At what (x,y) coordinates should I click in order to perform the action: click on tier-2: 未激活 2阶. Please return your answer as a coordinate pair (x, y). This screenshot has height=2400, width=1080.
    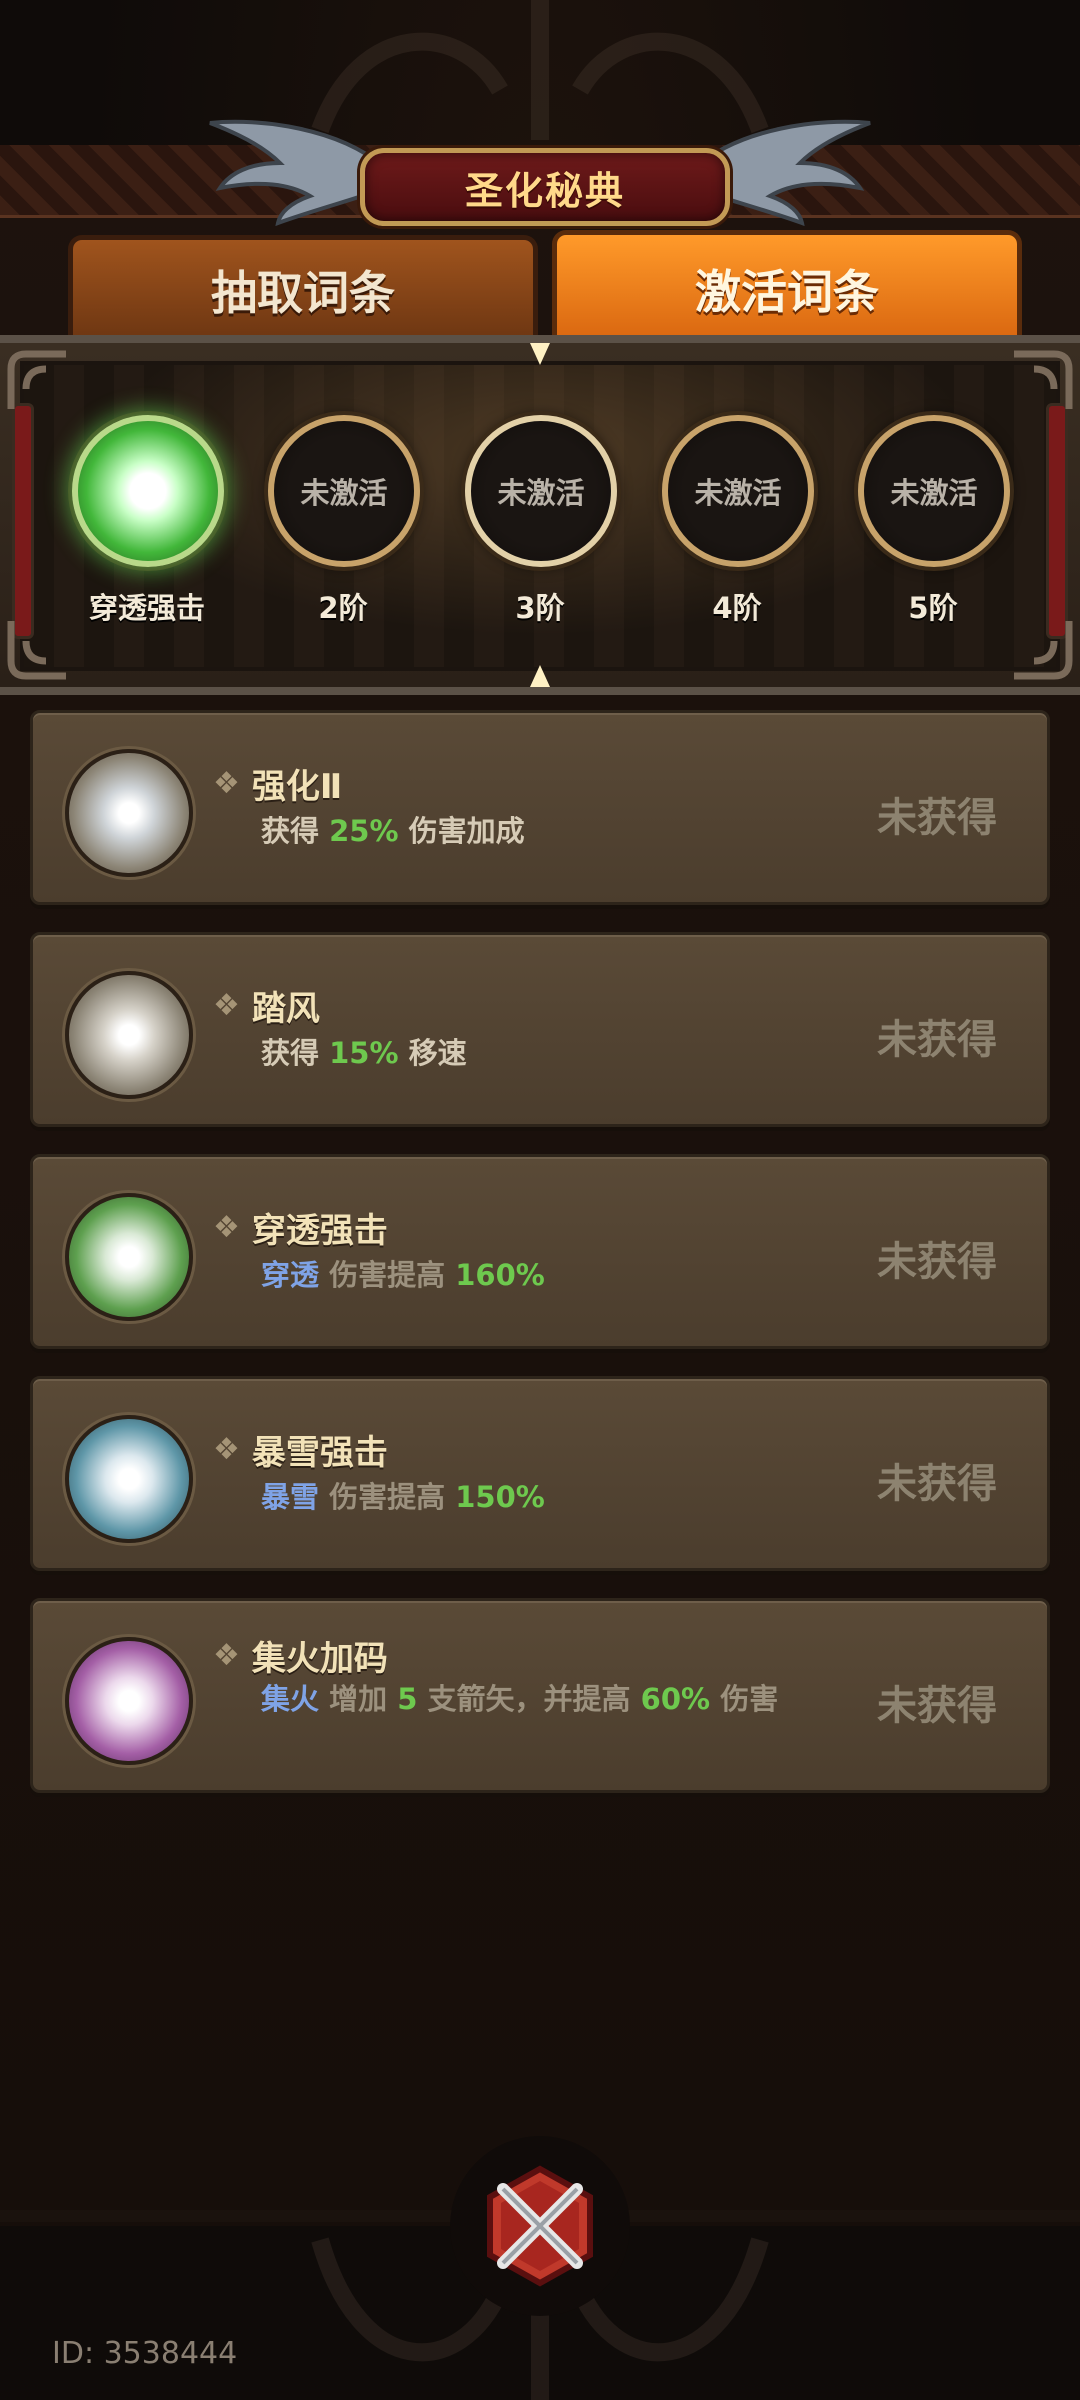
    Looking at the image, I should click on (344, 521).